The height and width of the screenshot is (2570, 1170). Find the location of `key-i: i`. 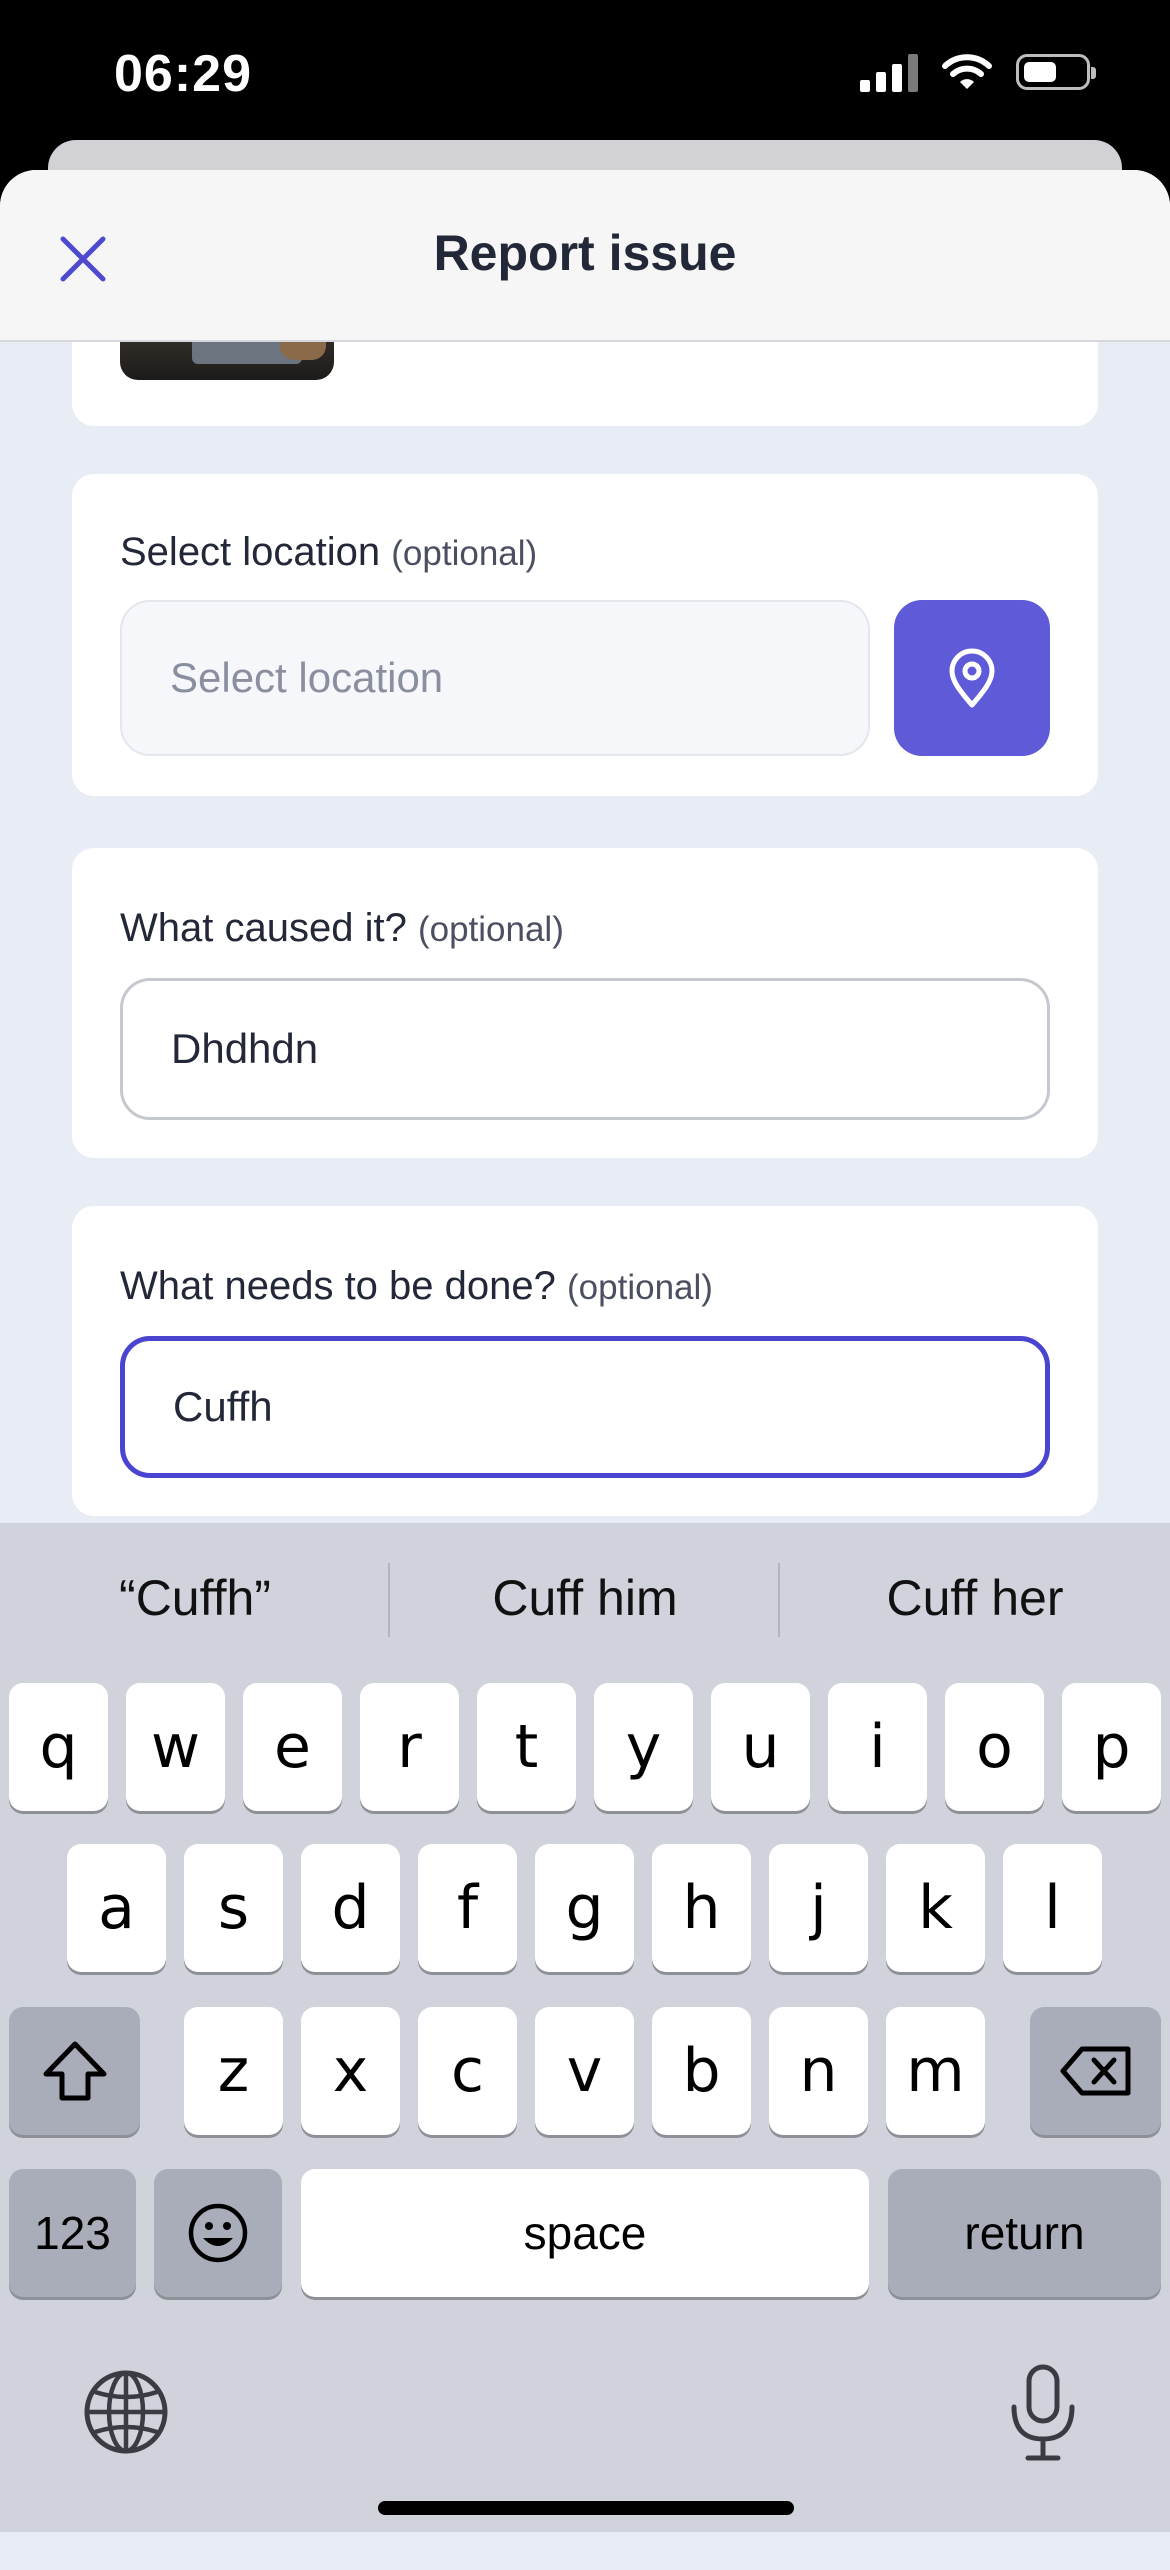

key-i: i is located at coordinates (877, 1747).